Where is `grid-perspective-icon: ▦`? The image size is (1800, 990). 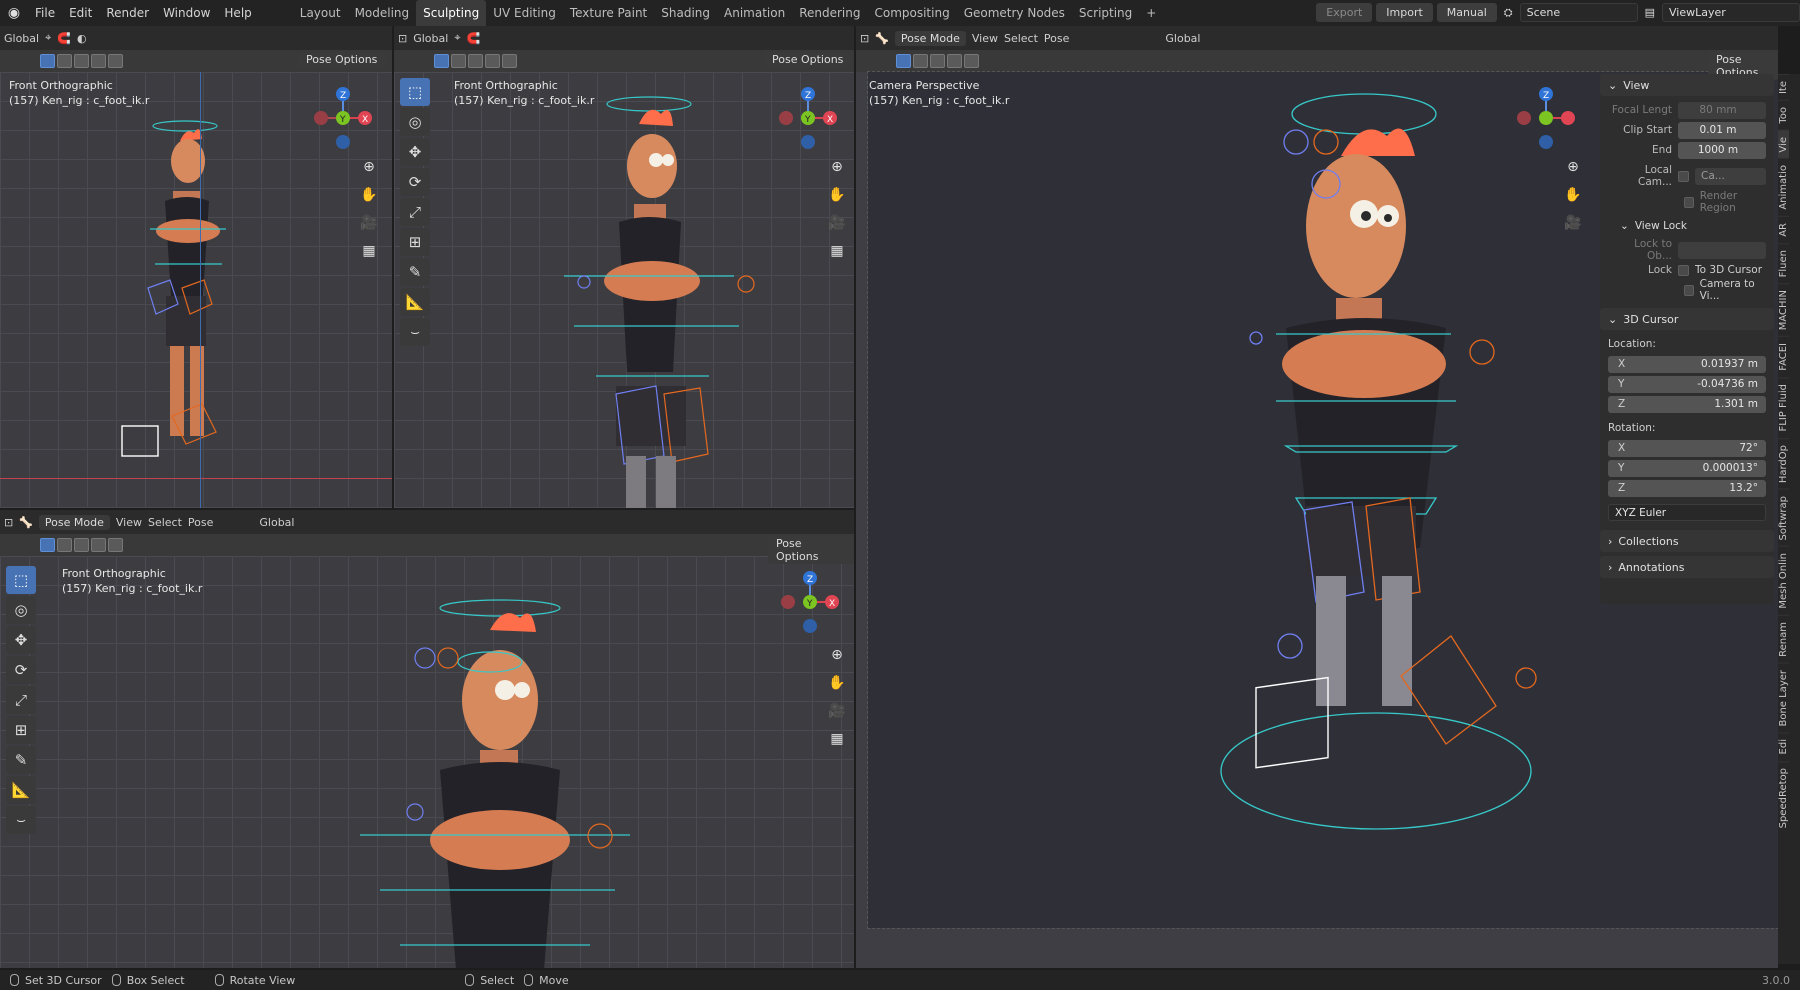 grid-perspective-icon: ▦ is located at coordinates (369, 251).